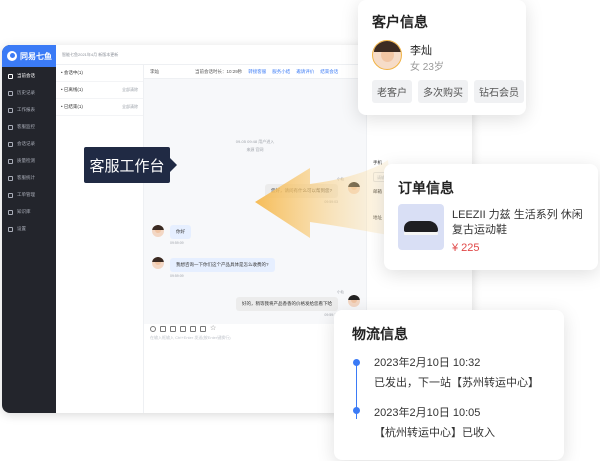  I want to click on order-info-card: 订单信息 LEEZII 力兹 生活系列 休闲复古运动鞋 ¥ 225, so click(491, 217).